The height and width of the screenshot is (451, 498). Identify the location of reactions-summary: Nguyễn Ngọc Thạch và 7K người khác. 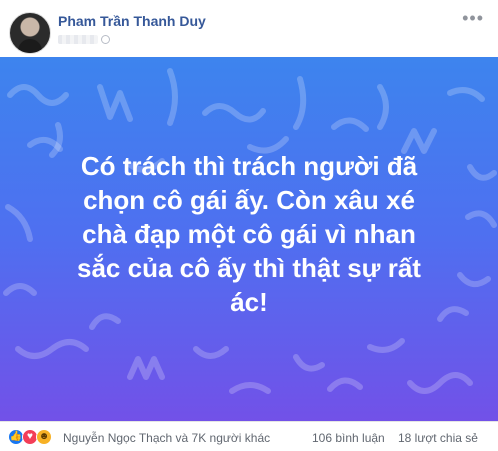
(166, 438).